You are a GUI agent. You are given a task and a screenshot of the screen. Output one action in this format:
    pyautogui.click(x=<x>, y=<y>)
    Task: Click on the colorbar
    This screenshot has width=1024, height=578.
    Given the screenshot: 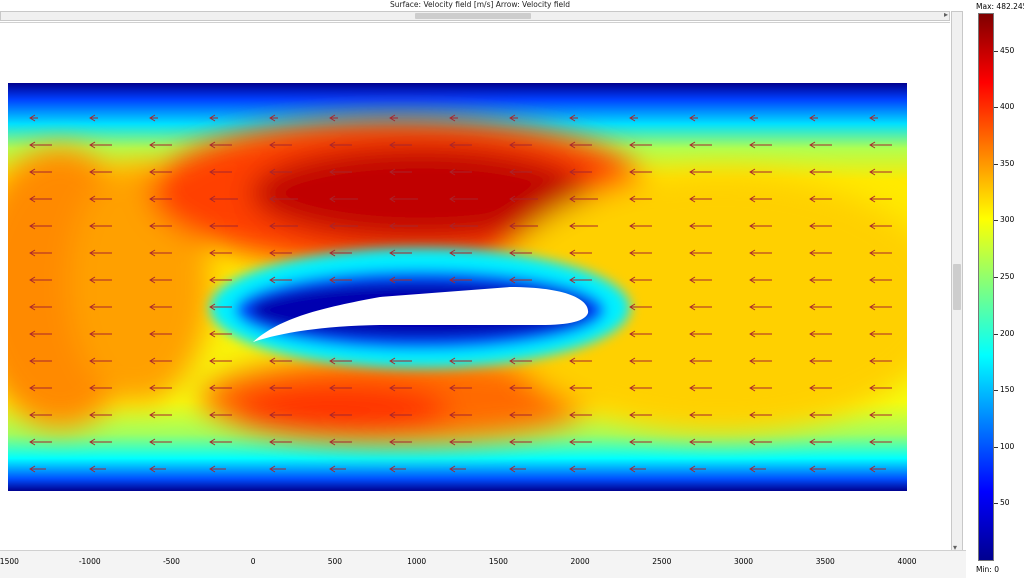 What is the action you would take?
    pyautogui.click(x=986, y=287)
    